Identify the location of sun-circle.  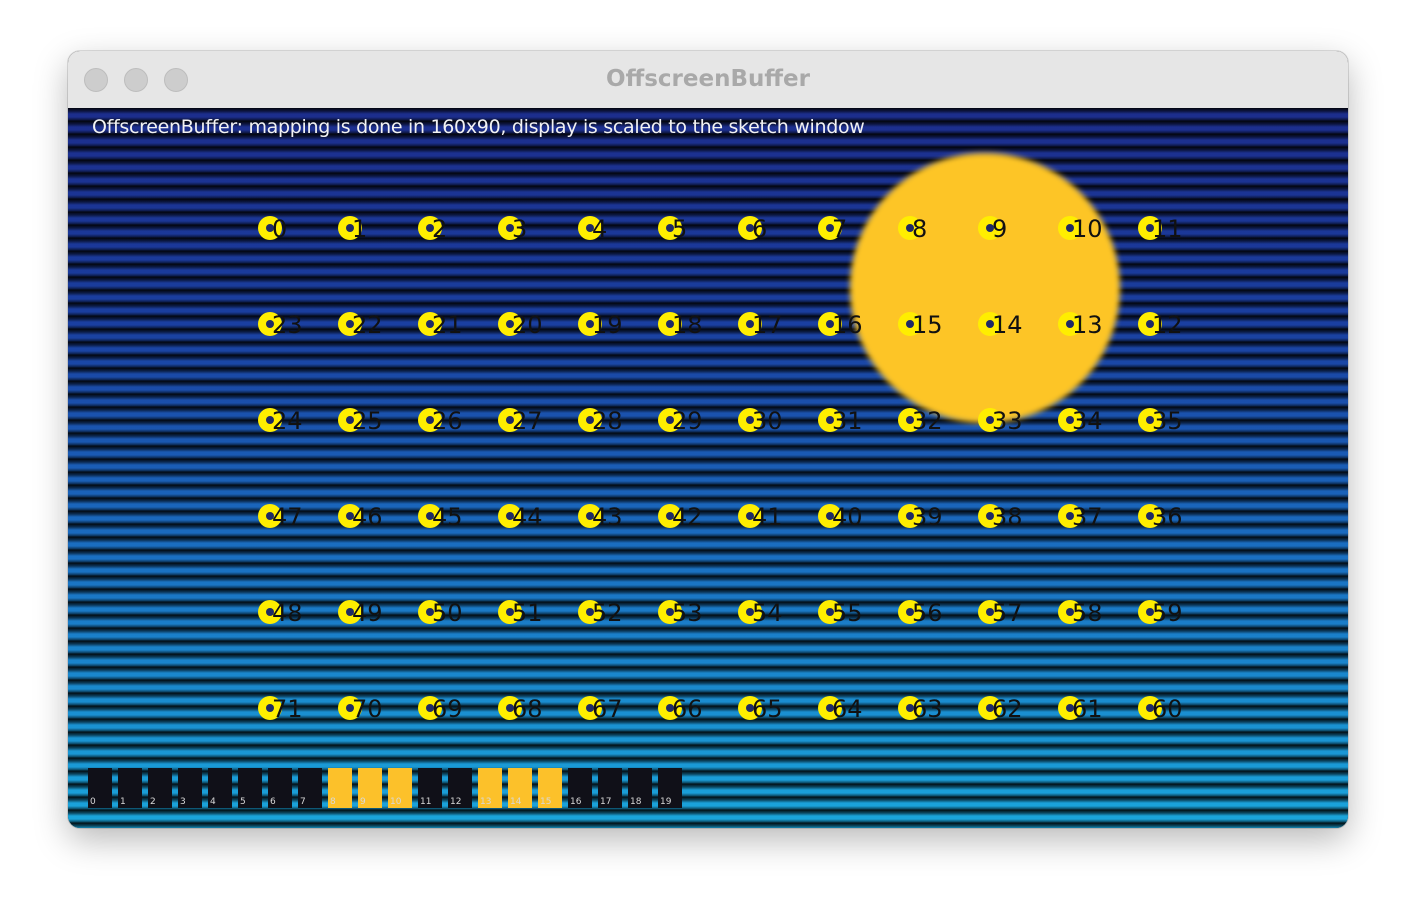
(985, 288).